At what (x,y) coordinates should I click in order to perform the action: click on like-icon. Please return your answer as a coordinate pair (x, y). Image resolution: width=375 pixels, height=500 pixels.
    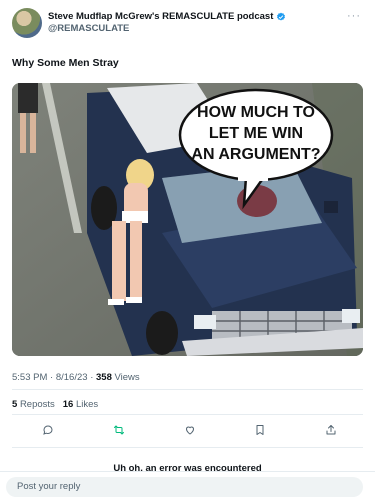
    Looking at the image, I should click on (190, 430).